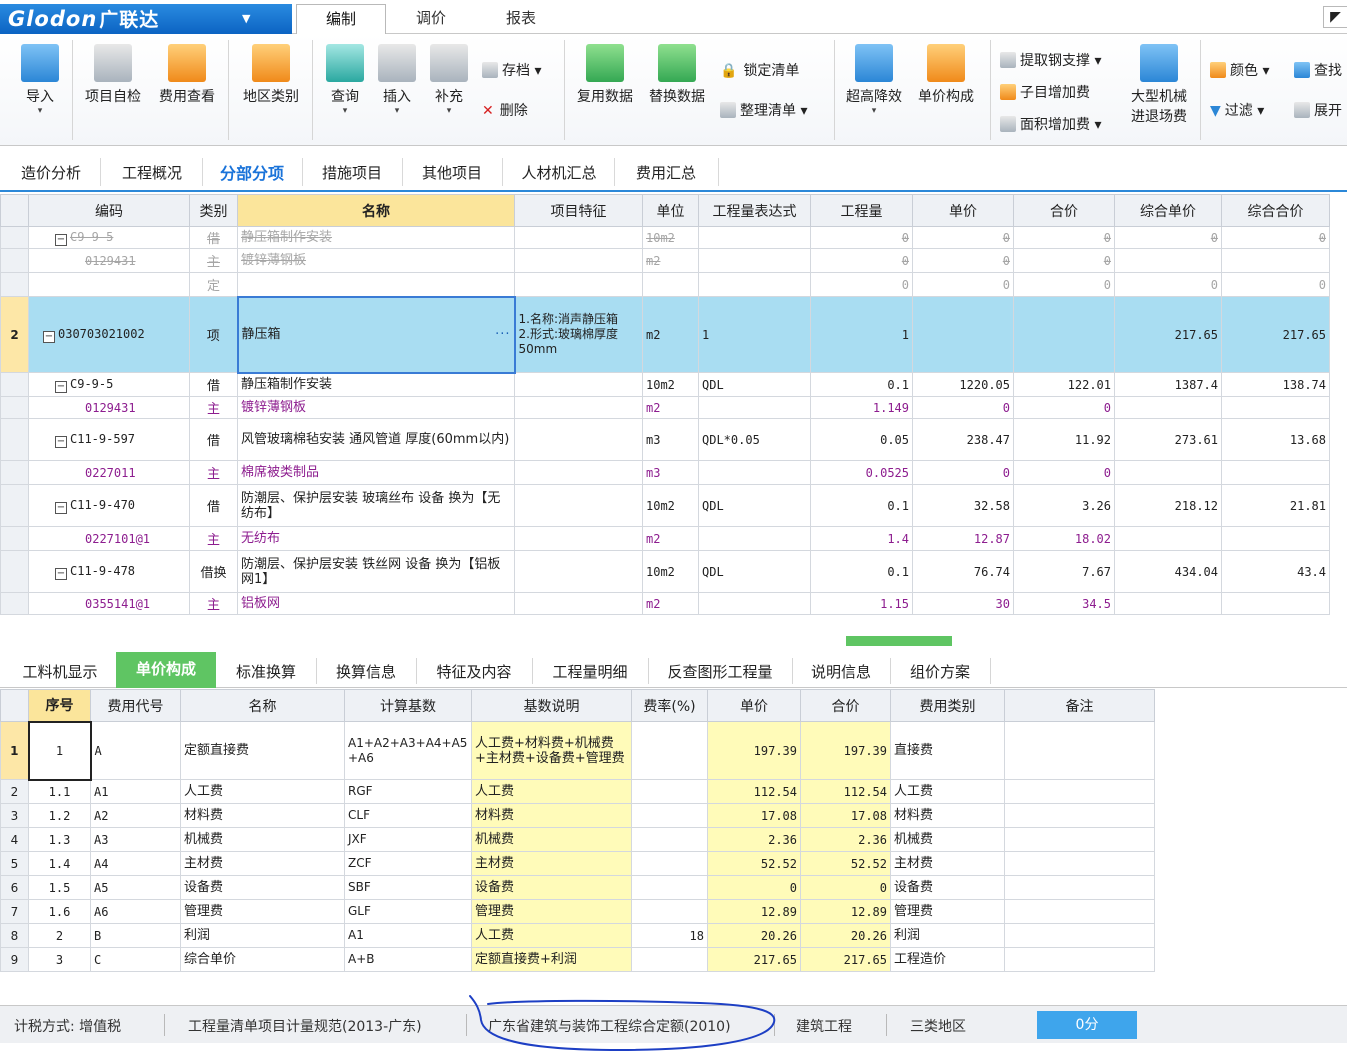 This screenshot has height=1053, width=1347. Describe the element at coordinates (577, 887) in the screenshot. I see `table-row: 6 1.5 A5 设备费 SBF 设备费 0 0 设备费` at that location.